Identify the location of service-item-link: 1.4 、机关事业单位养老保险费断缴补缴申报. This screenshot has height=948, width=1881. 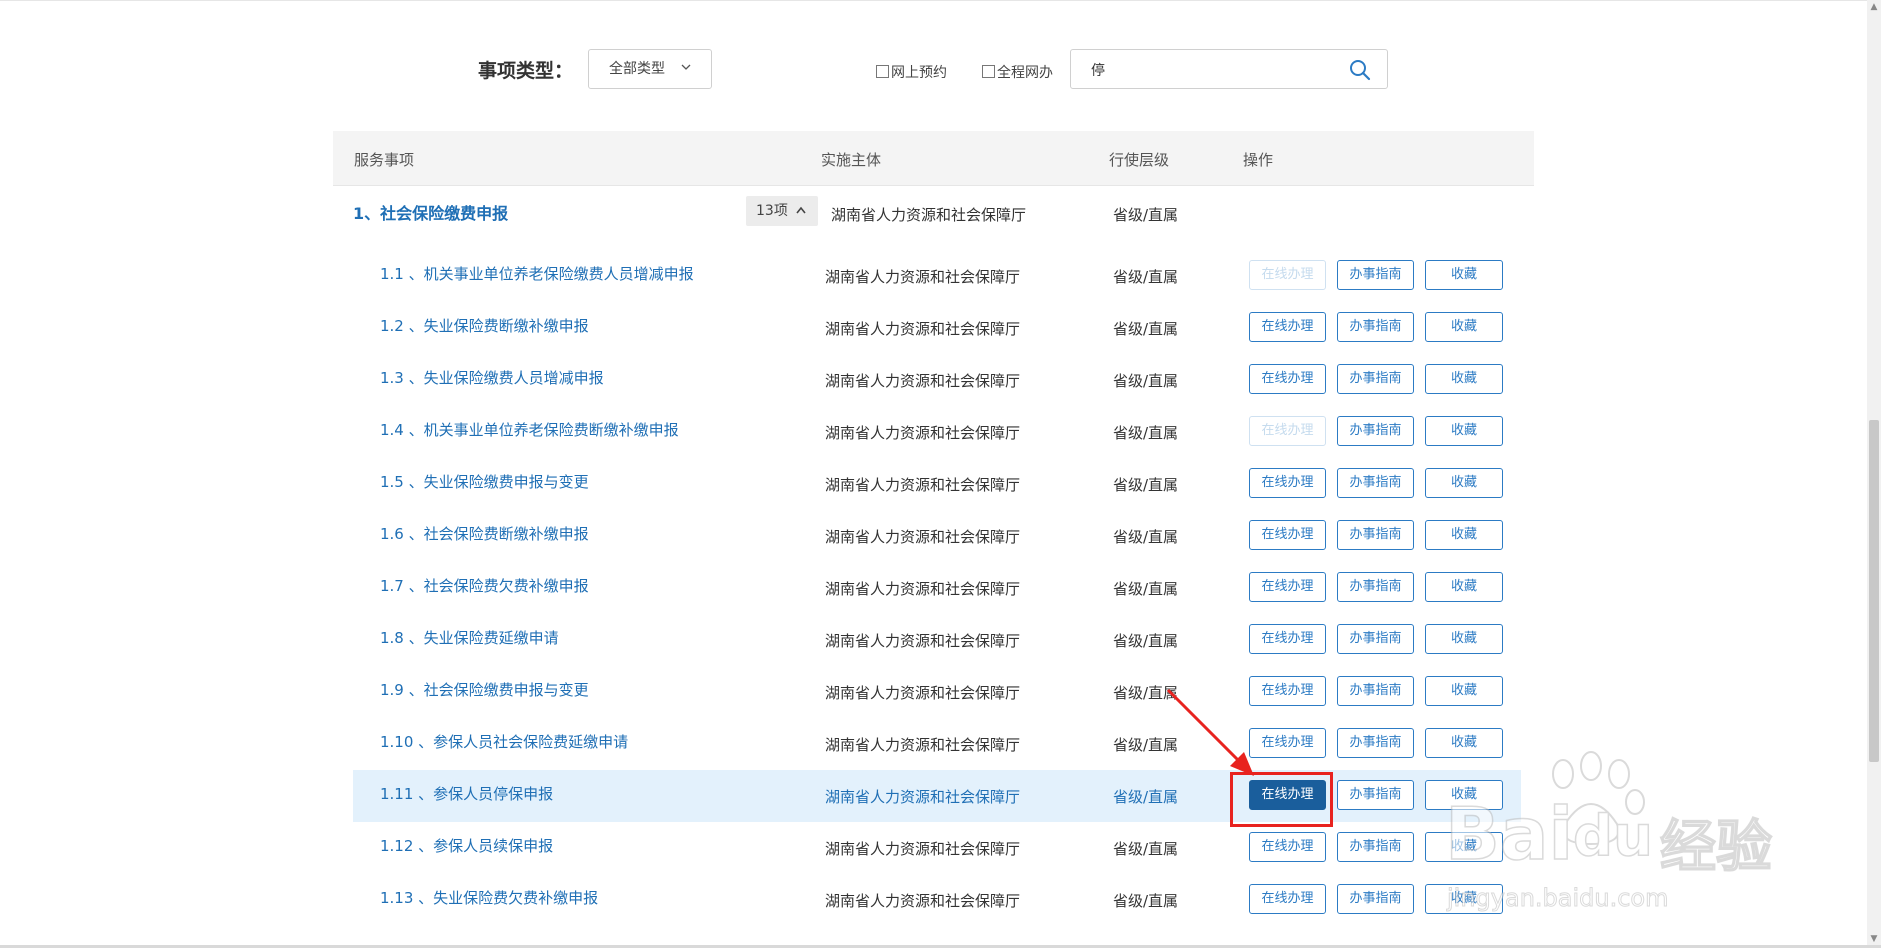
(529, 429).